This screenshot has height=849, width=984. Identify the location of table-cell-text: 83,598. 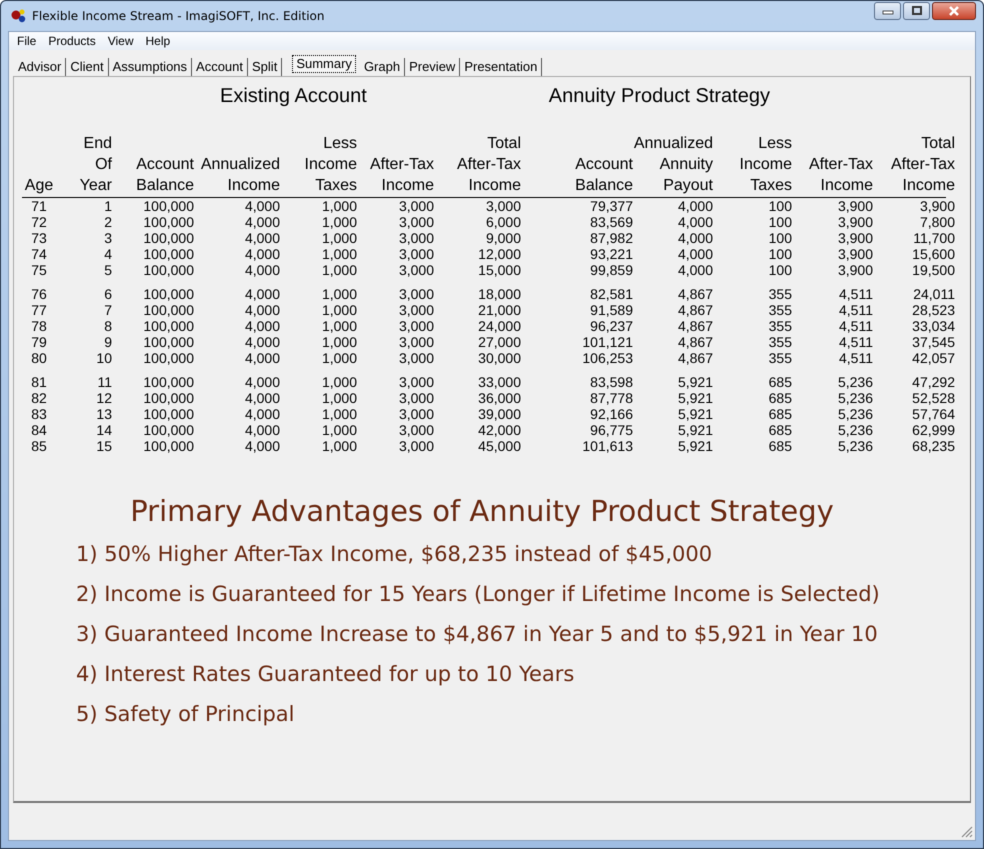
(611, 382).